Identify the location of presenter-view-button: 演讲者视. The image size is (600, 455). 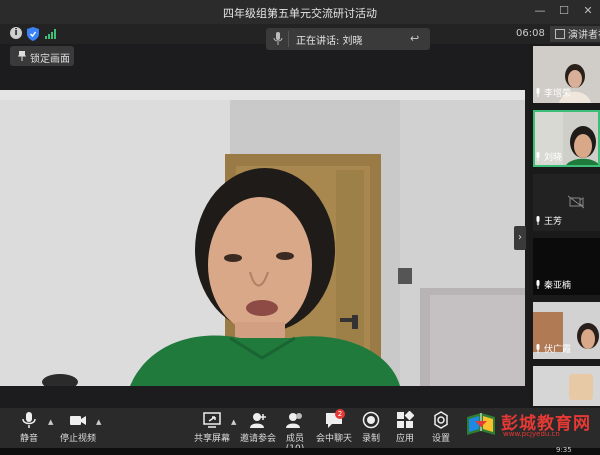
(575, 34).